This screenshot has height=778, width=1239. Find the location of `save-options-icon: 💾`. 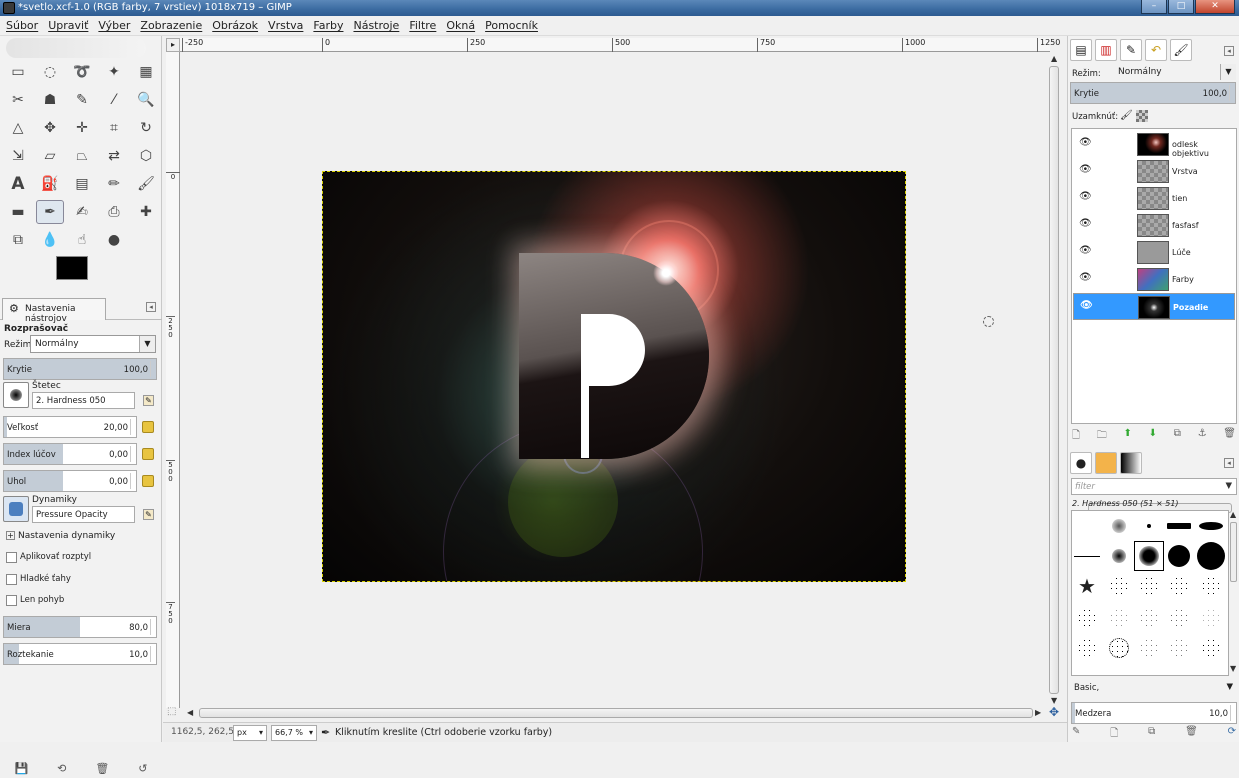

save-options-icon: 💾 is located at coordinates (21, 768).